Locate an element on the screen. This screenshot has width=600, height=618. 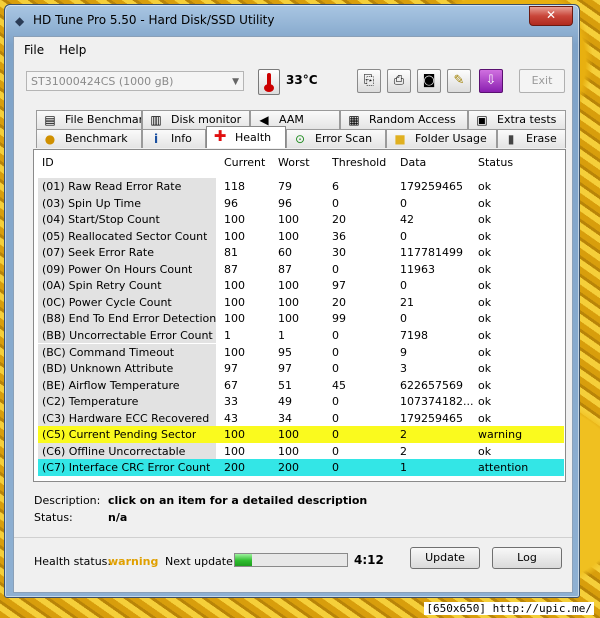
update-button: Update is located at coordinates (445, 558).